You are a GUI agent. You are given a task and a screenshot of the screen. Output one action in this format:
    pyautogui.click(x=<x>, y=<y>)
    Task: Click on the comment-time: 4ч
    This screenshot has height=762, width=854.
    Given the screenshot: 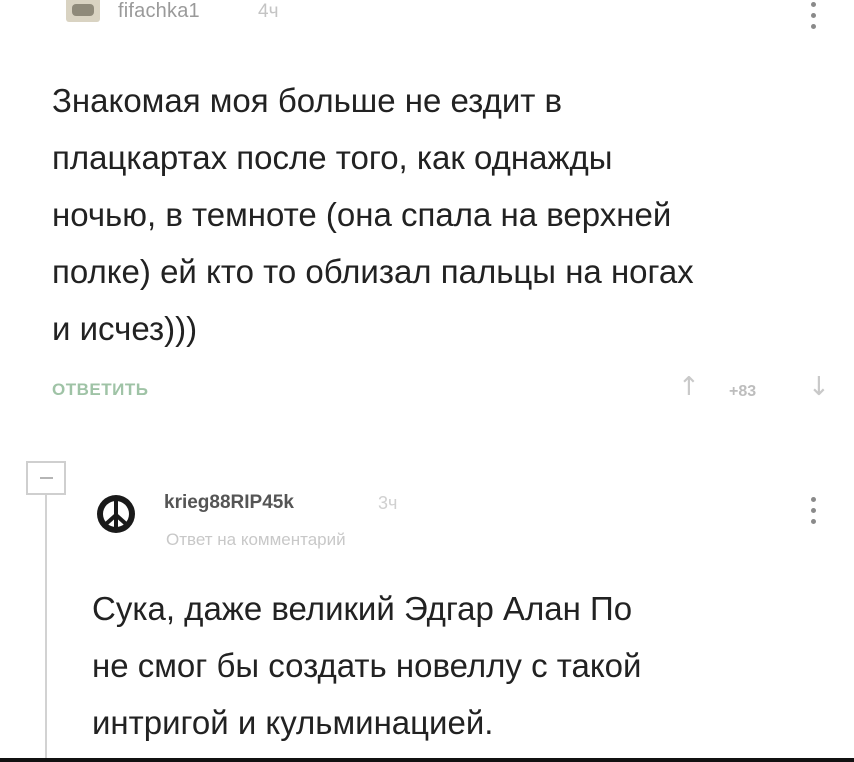 What is the action you would take?
    pyautogui.click(x=268, y=11)
    